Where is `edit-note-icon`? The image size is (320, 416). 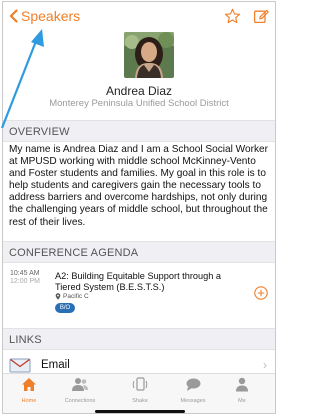
edit-note-icon is located at coordinates (261, 16).